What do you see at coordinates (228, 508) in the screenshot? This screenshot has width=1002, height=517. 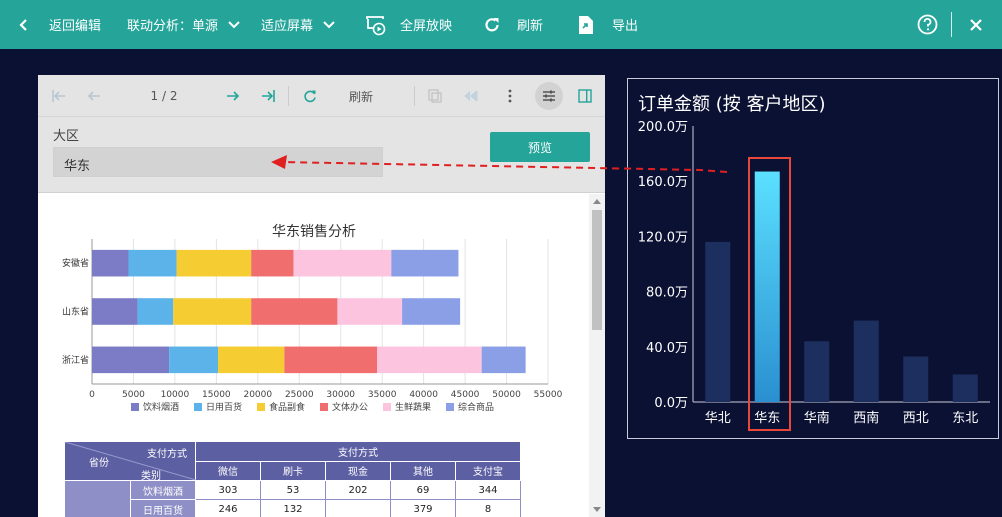 I see `pivot-value-cell: 246` at bounding box center [228, 508].